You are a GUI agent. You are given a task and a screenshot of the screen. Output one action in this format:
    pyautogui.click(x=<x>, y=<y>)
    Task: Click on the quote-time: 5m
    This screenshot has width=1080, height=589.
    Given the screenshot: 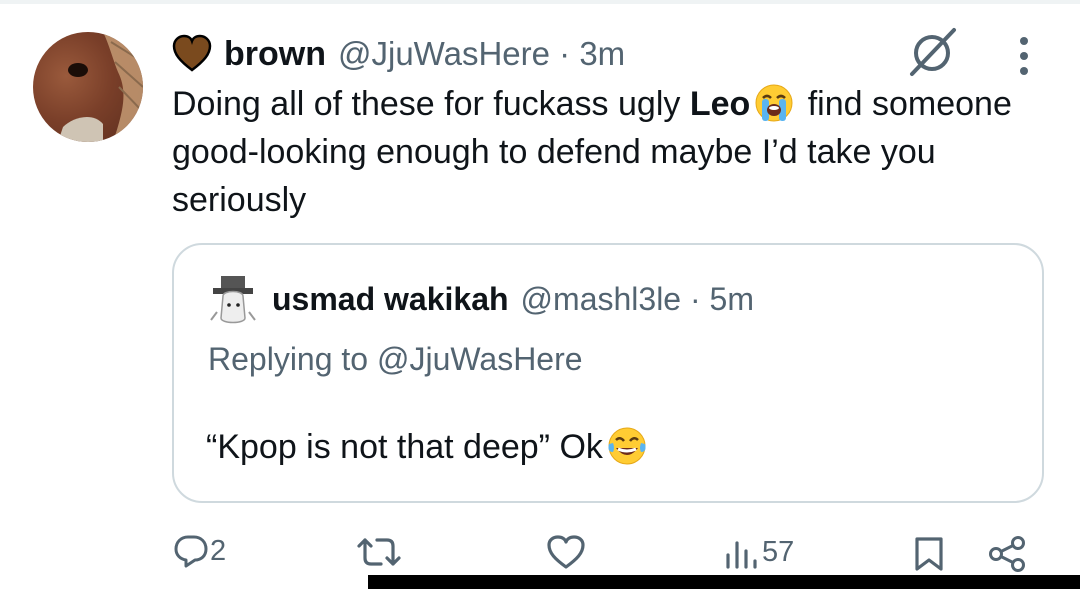 What is the action you would take?
    pyautogui.click(x=732, y=299)
    